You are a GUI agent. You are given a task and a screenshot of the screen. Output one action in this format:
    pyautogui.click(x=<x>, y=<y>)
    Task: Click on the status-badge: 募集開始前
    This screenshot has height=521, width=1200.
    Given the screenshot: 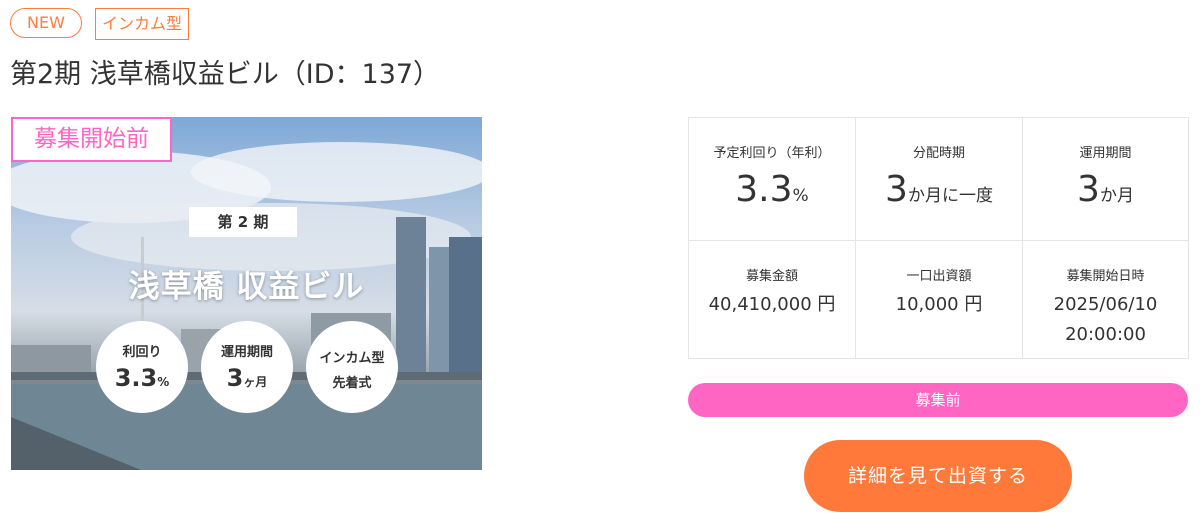 What is the action you would take?
    pyautogui.click(x=91, y=139)
    